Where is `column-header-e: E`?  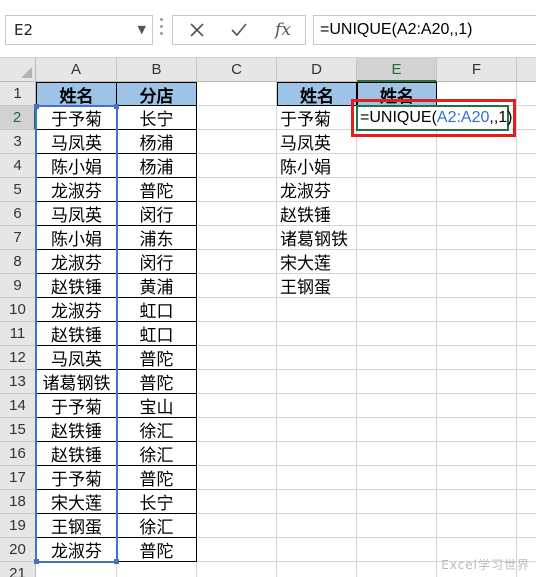
column-header-e: E is located at coordinates (397, 70).